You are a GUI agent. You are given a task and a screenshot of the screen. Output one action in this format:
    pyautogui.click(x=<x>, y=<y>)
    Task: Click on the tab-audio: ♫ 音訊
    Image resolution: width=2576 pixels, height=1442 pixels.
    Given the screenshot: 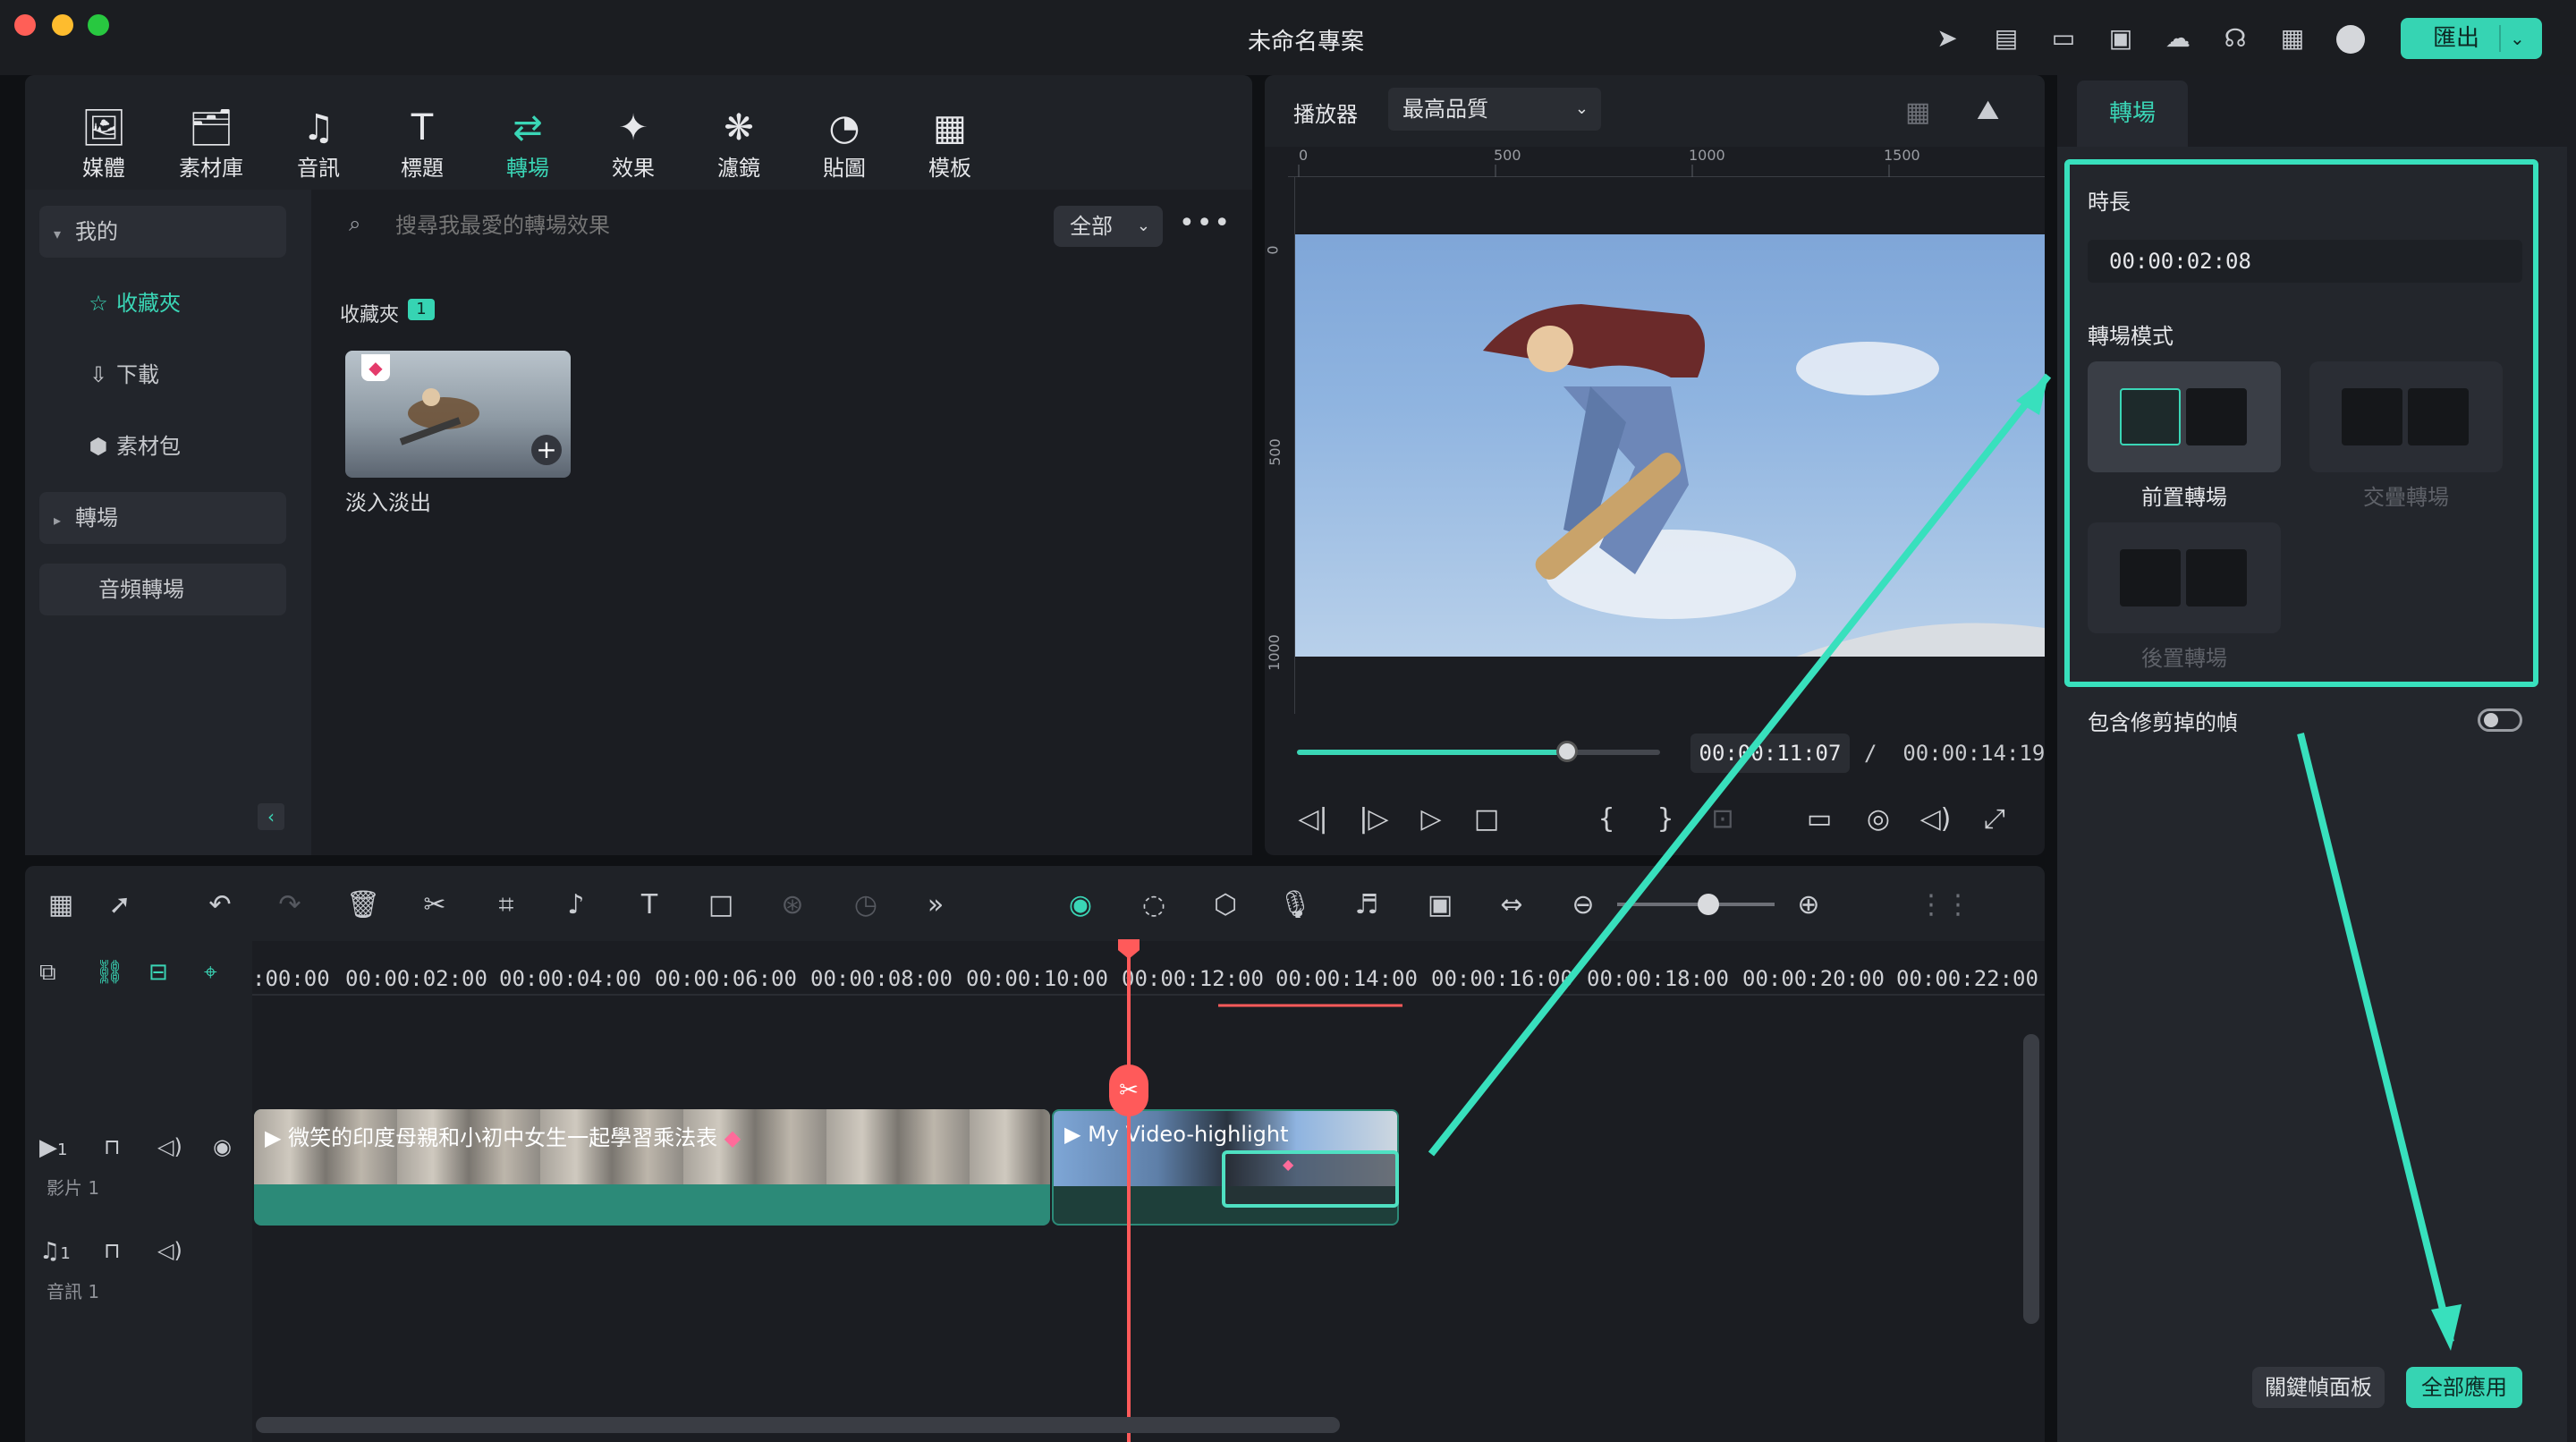 What is the action you would take?
    pyautogui.click(x=318, y=144)
    